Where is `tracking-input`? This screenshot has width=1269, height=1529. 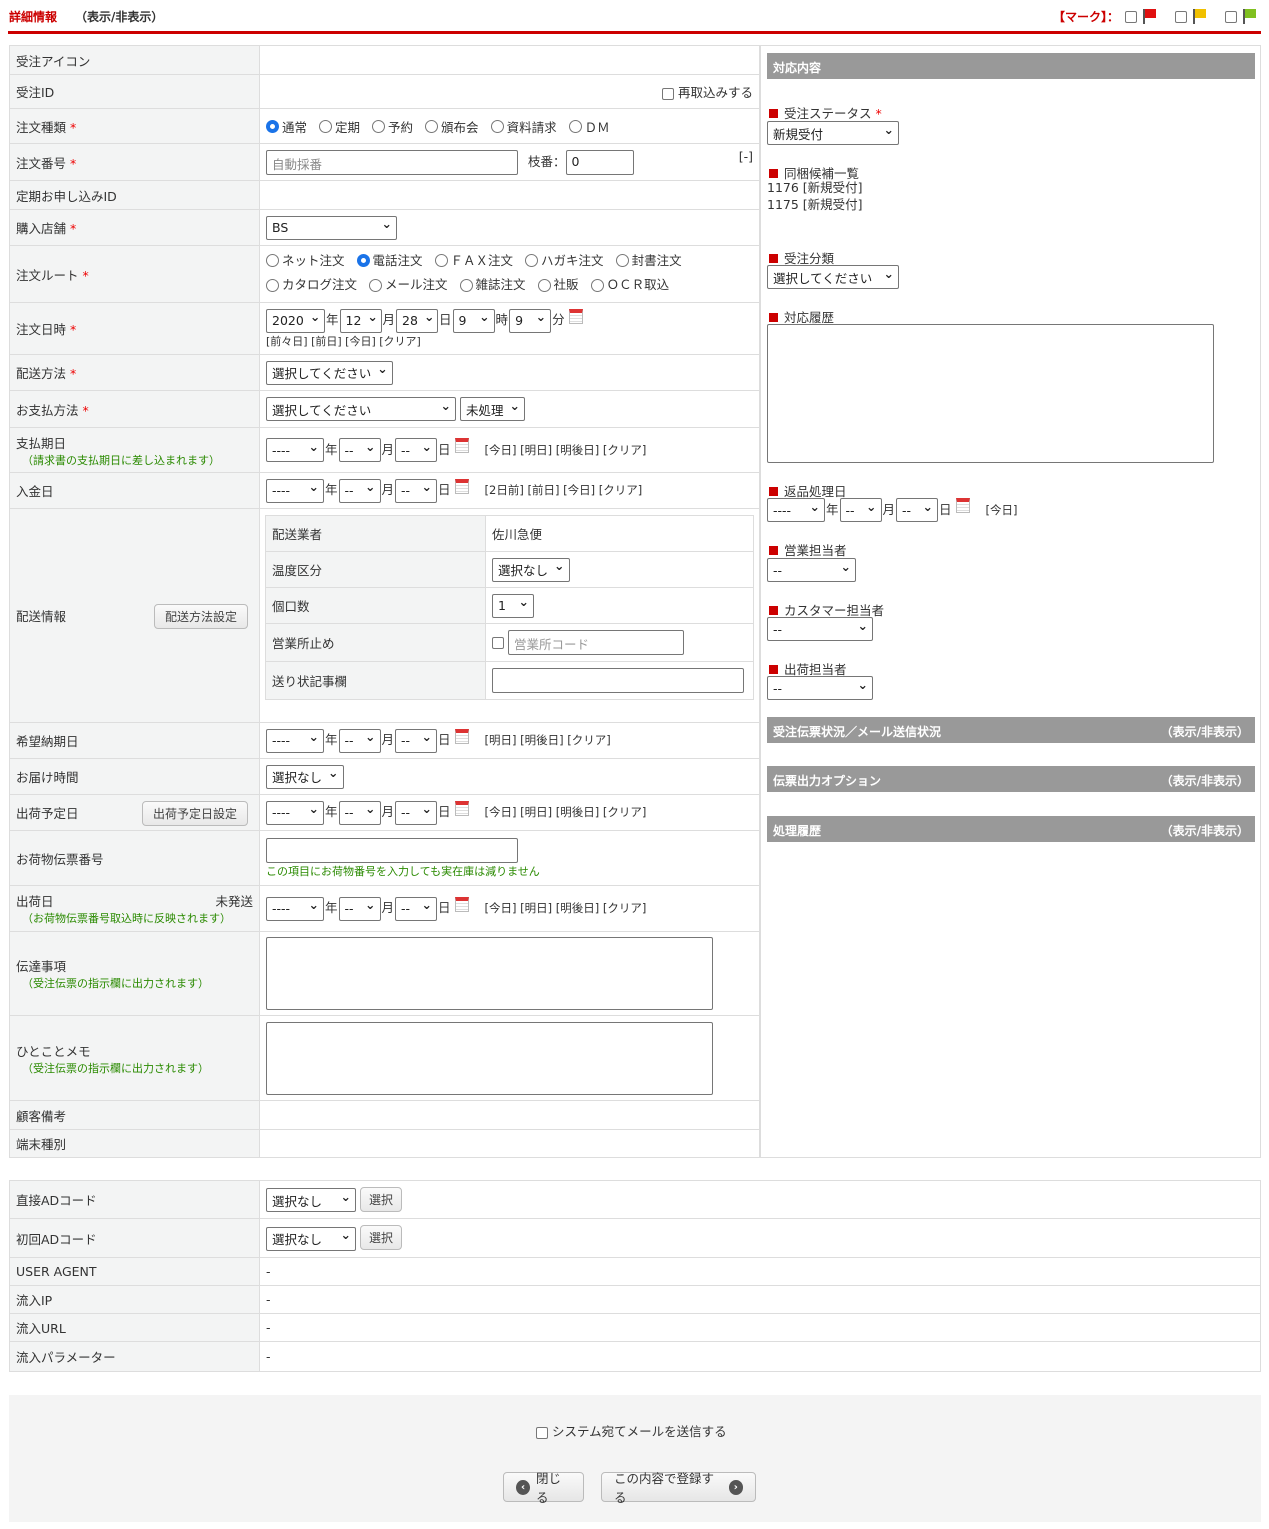 tracking-input is located at coordinates (392, 850).